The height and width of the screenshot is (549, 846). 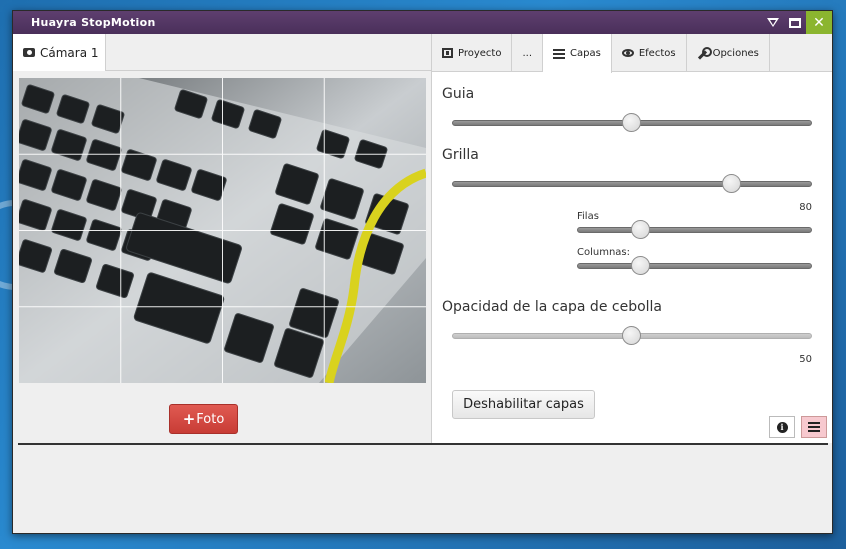 What do you see at coordinates (604, 252) in the screenshot?
I see `columnas-label: Columnas:` at bounding box center [604, 252].